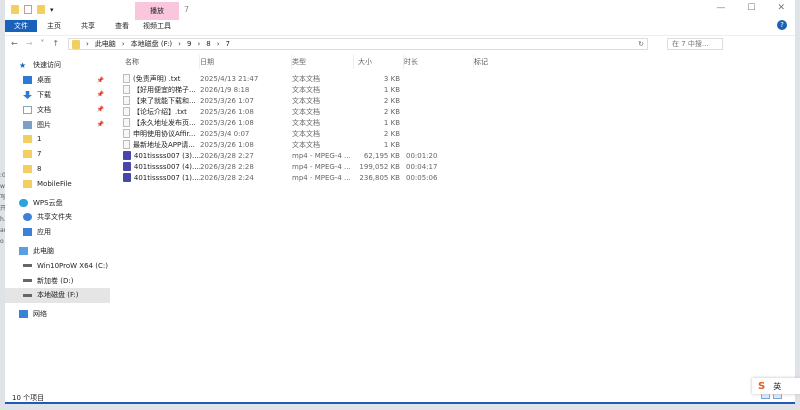 The width and height of the screenshot is (800, 410). Describe the element at coordinates (391, 78) in the screenshot. I see `file-size: 3 KB` at that location.